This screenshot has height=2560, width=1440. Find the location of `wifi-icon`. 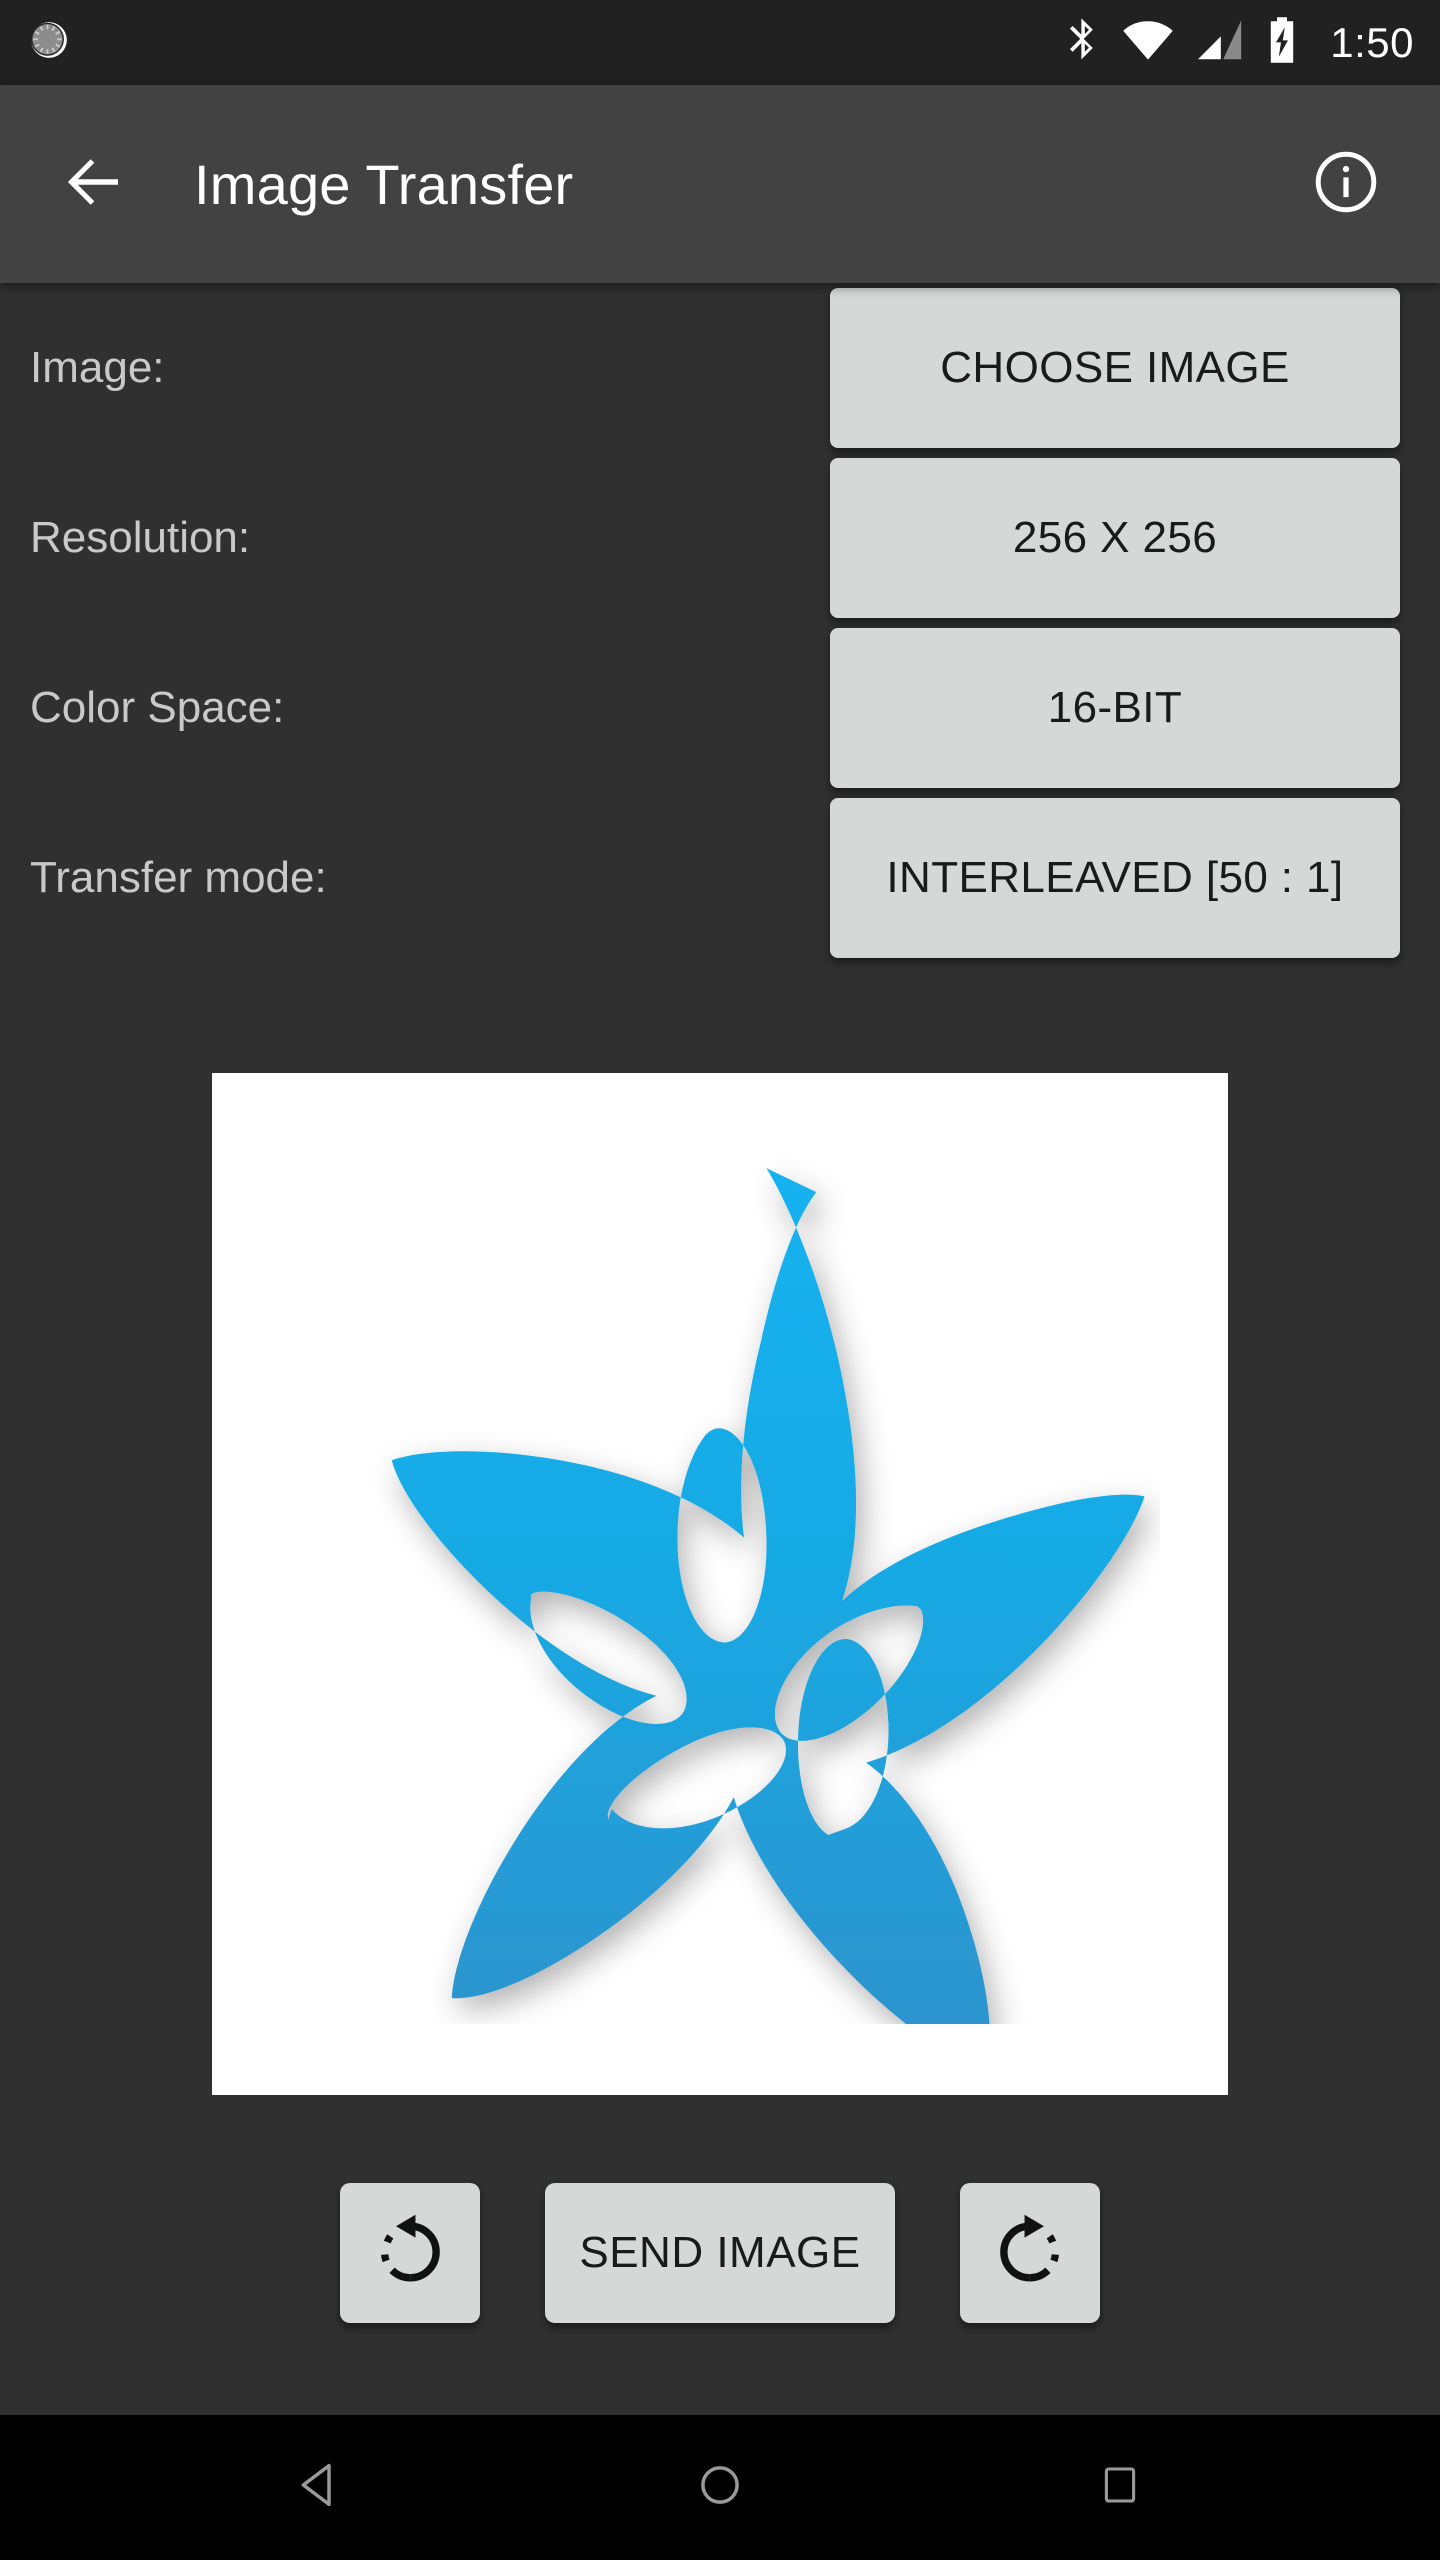

wifi-icon is located at coordinates (1148, 42).